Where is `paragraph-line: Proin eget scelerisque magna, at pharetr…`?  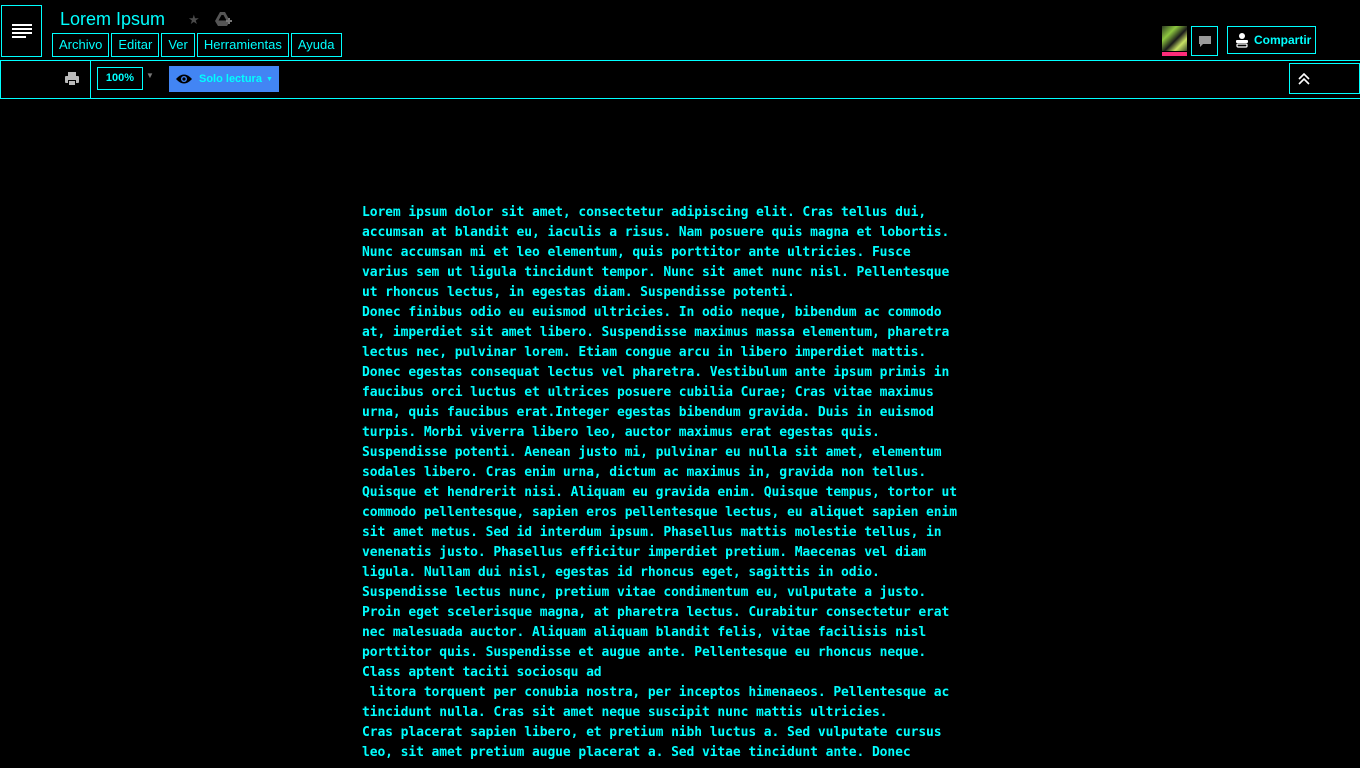 paragraph-line: Proin eget scelerisque magna, at pharetr… is located at coordinates (656, 612).